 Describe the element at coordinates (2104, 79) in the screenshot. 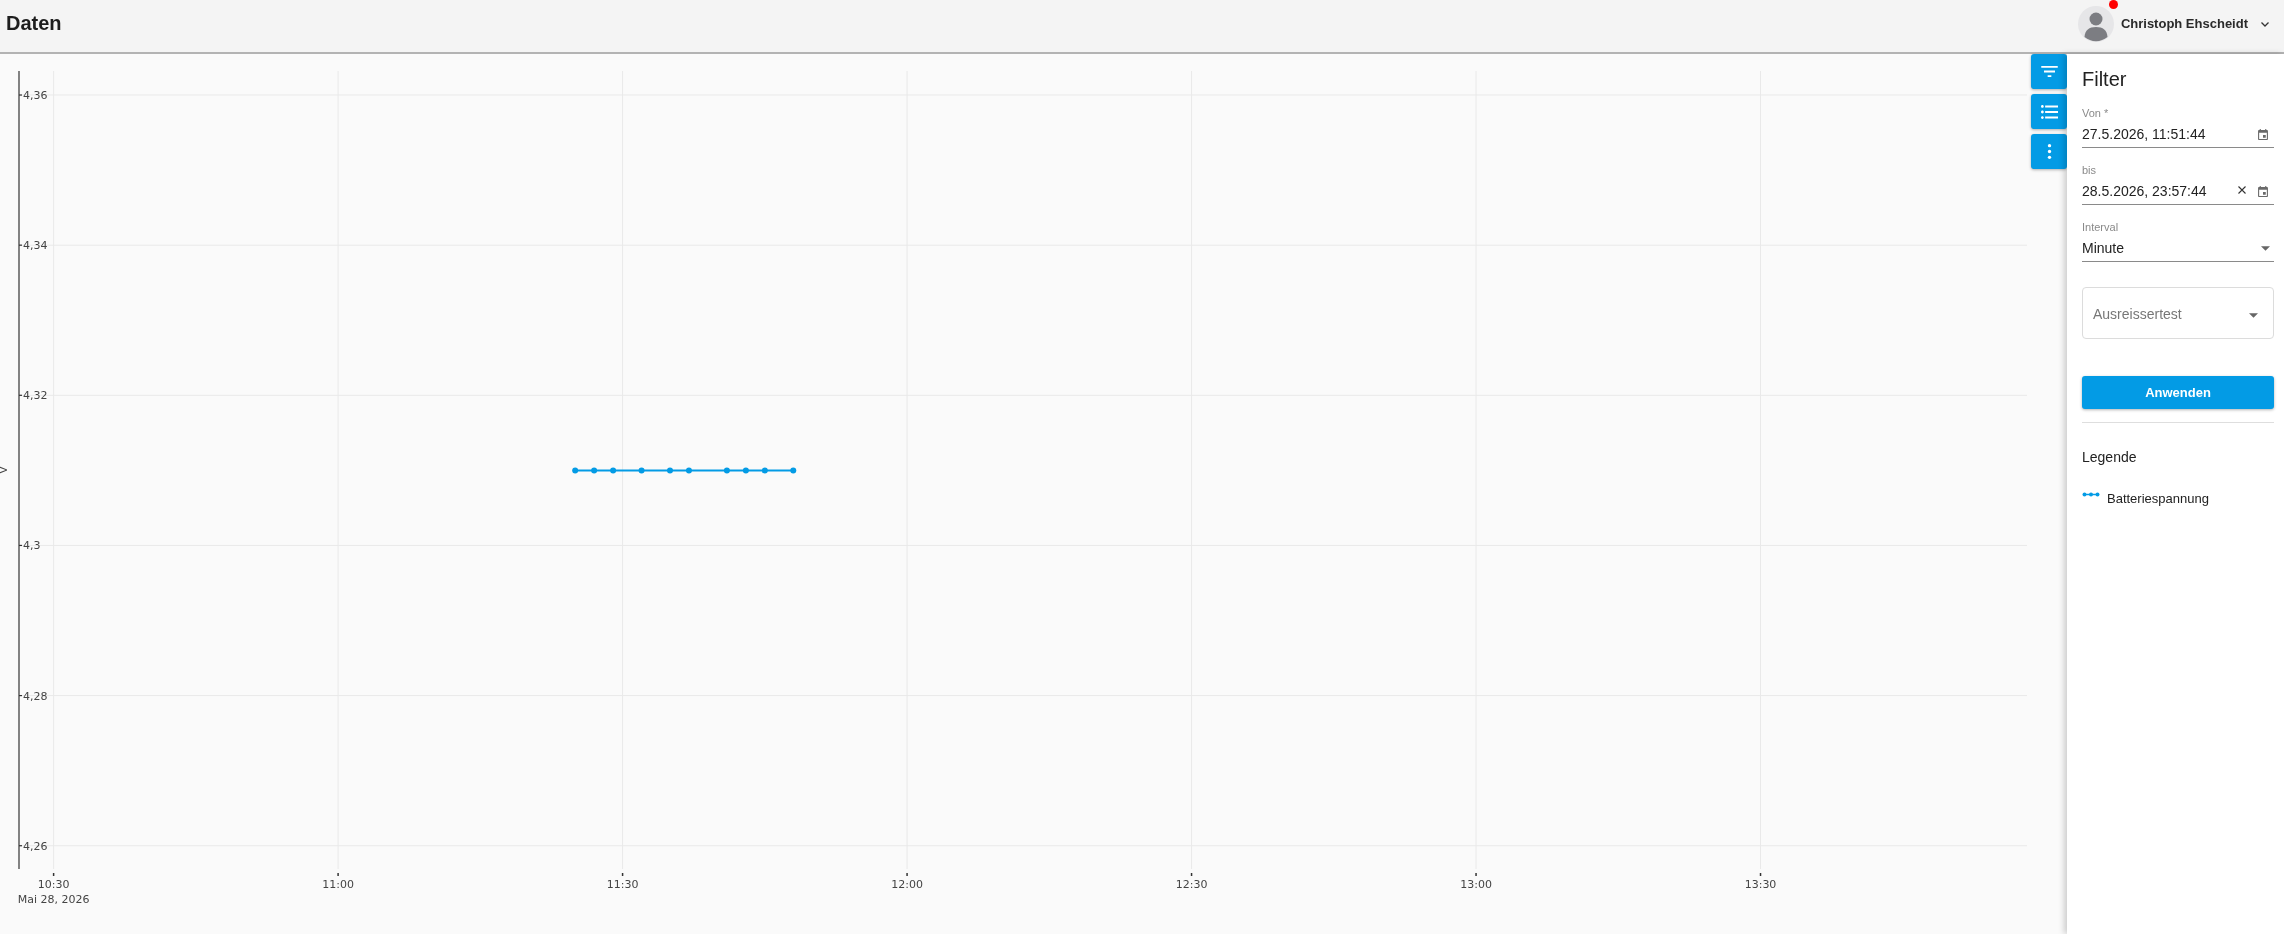

I see `panel-title: Filter` at that location.